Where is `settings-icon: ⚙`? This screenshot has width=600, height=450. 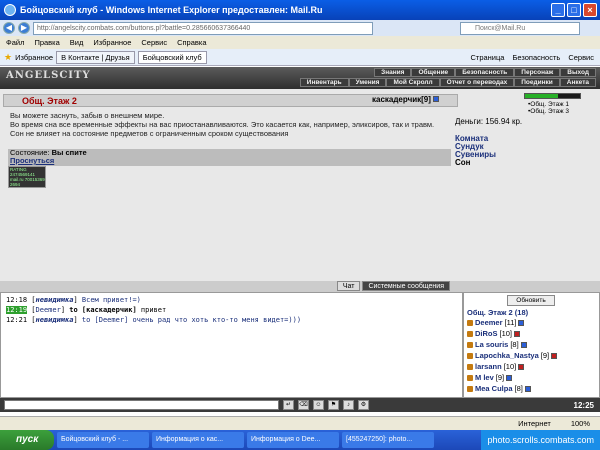
settings-icon: ⚙ is located at coordinates (363, 405).